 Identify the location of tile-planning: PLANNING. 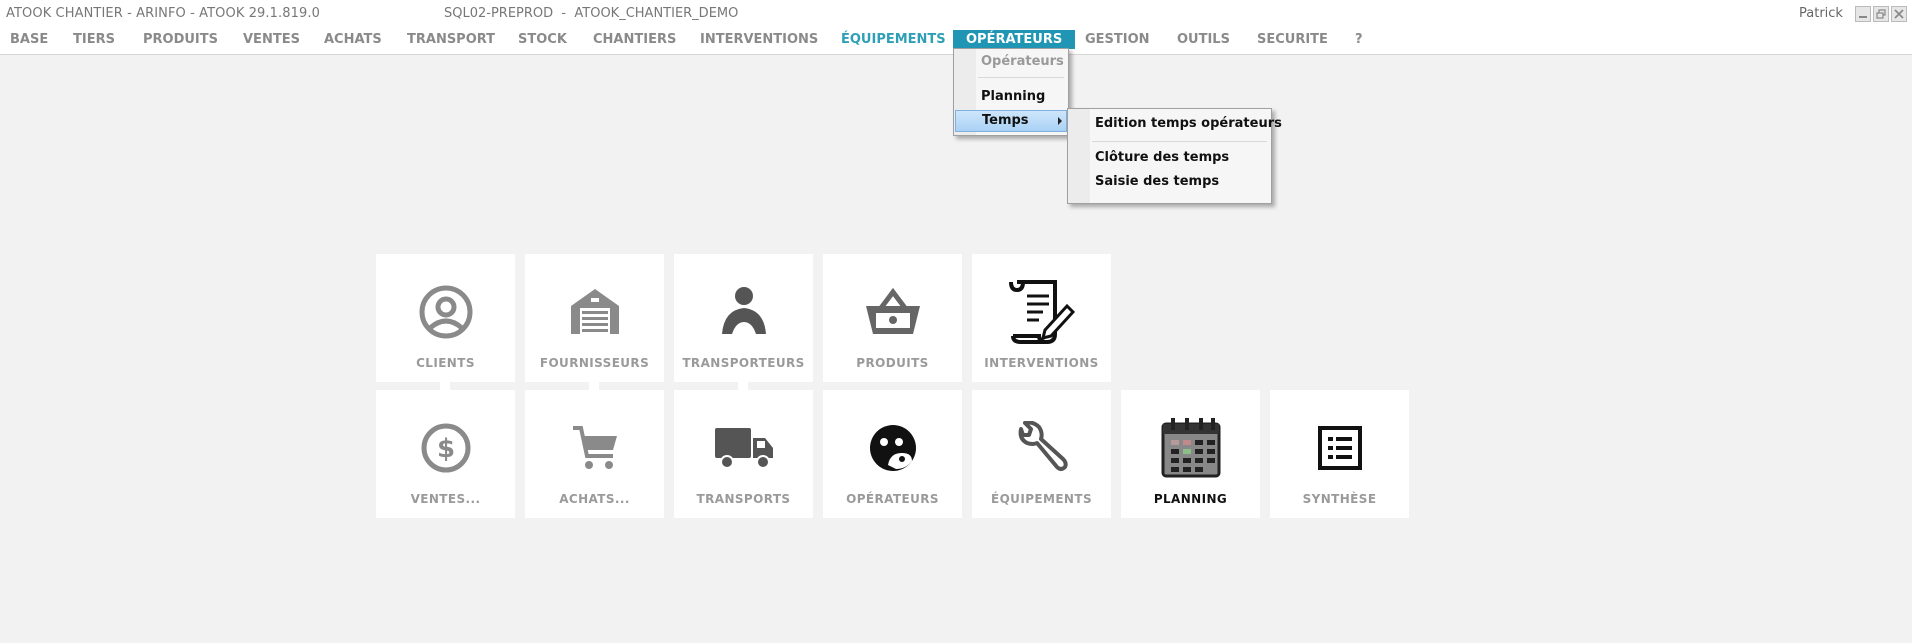
(1190, 454).